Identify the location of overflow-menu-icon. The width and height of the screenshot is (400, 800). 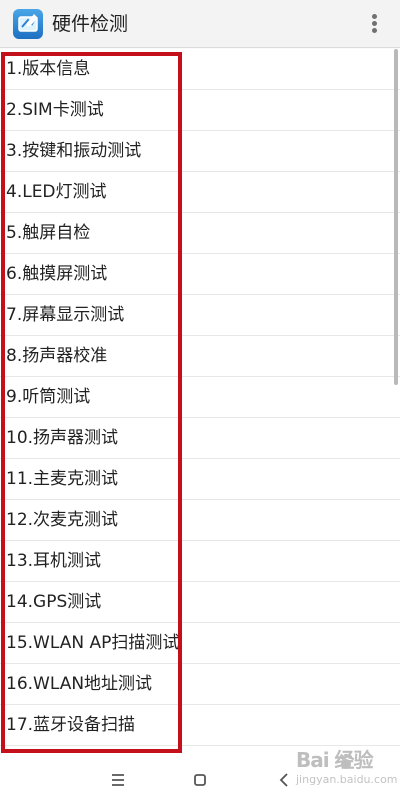
(375, 25).